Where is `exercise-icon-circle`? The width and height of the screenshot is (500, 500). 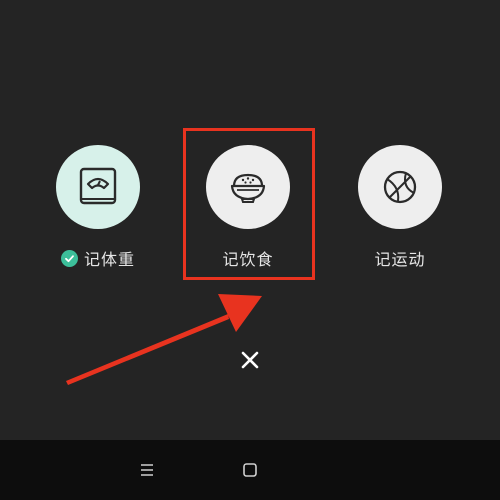 exercise-icon-circle is located at coordinates (400, 187).